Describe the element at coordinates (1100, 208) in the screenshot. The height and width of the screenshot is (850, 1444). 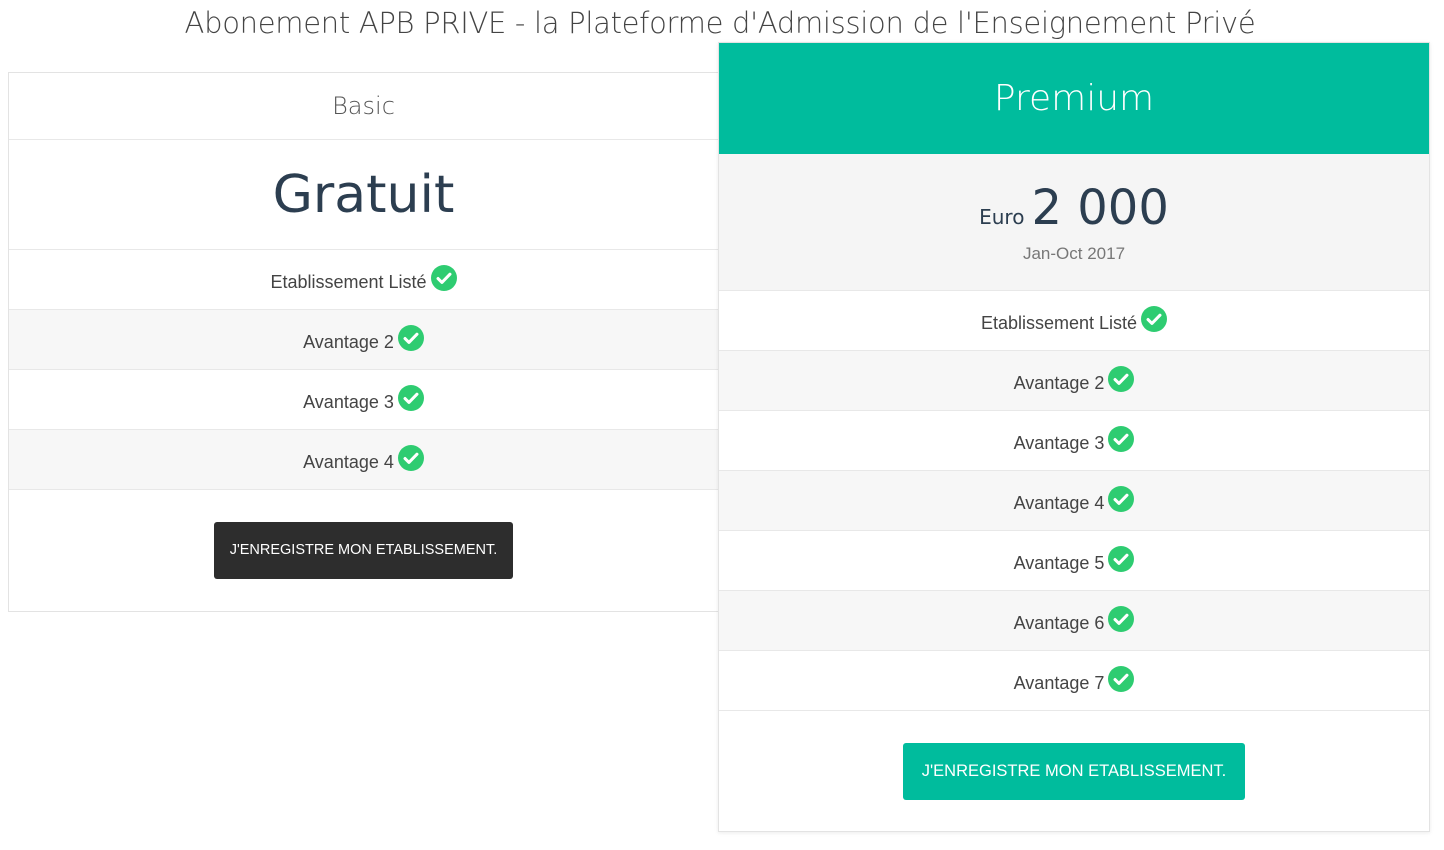
I see `price-amount: 2 000` at that location.